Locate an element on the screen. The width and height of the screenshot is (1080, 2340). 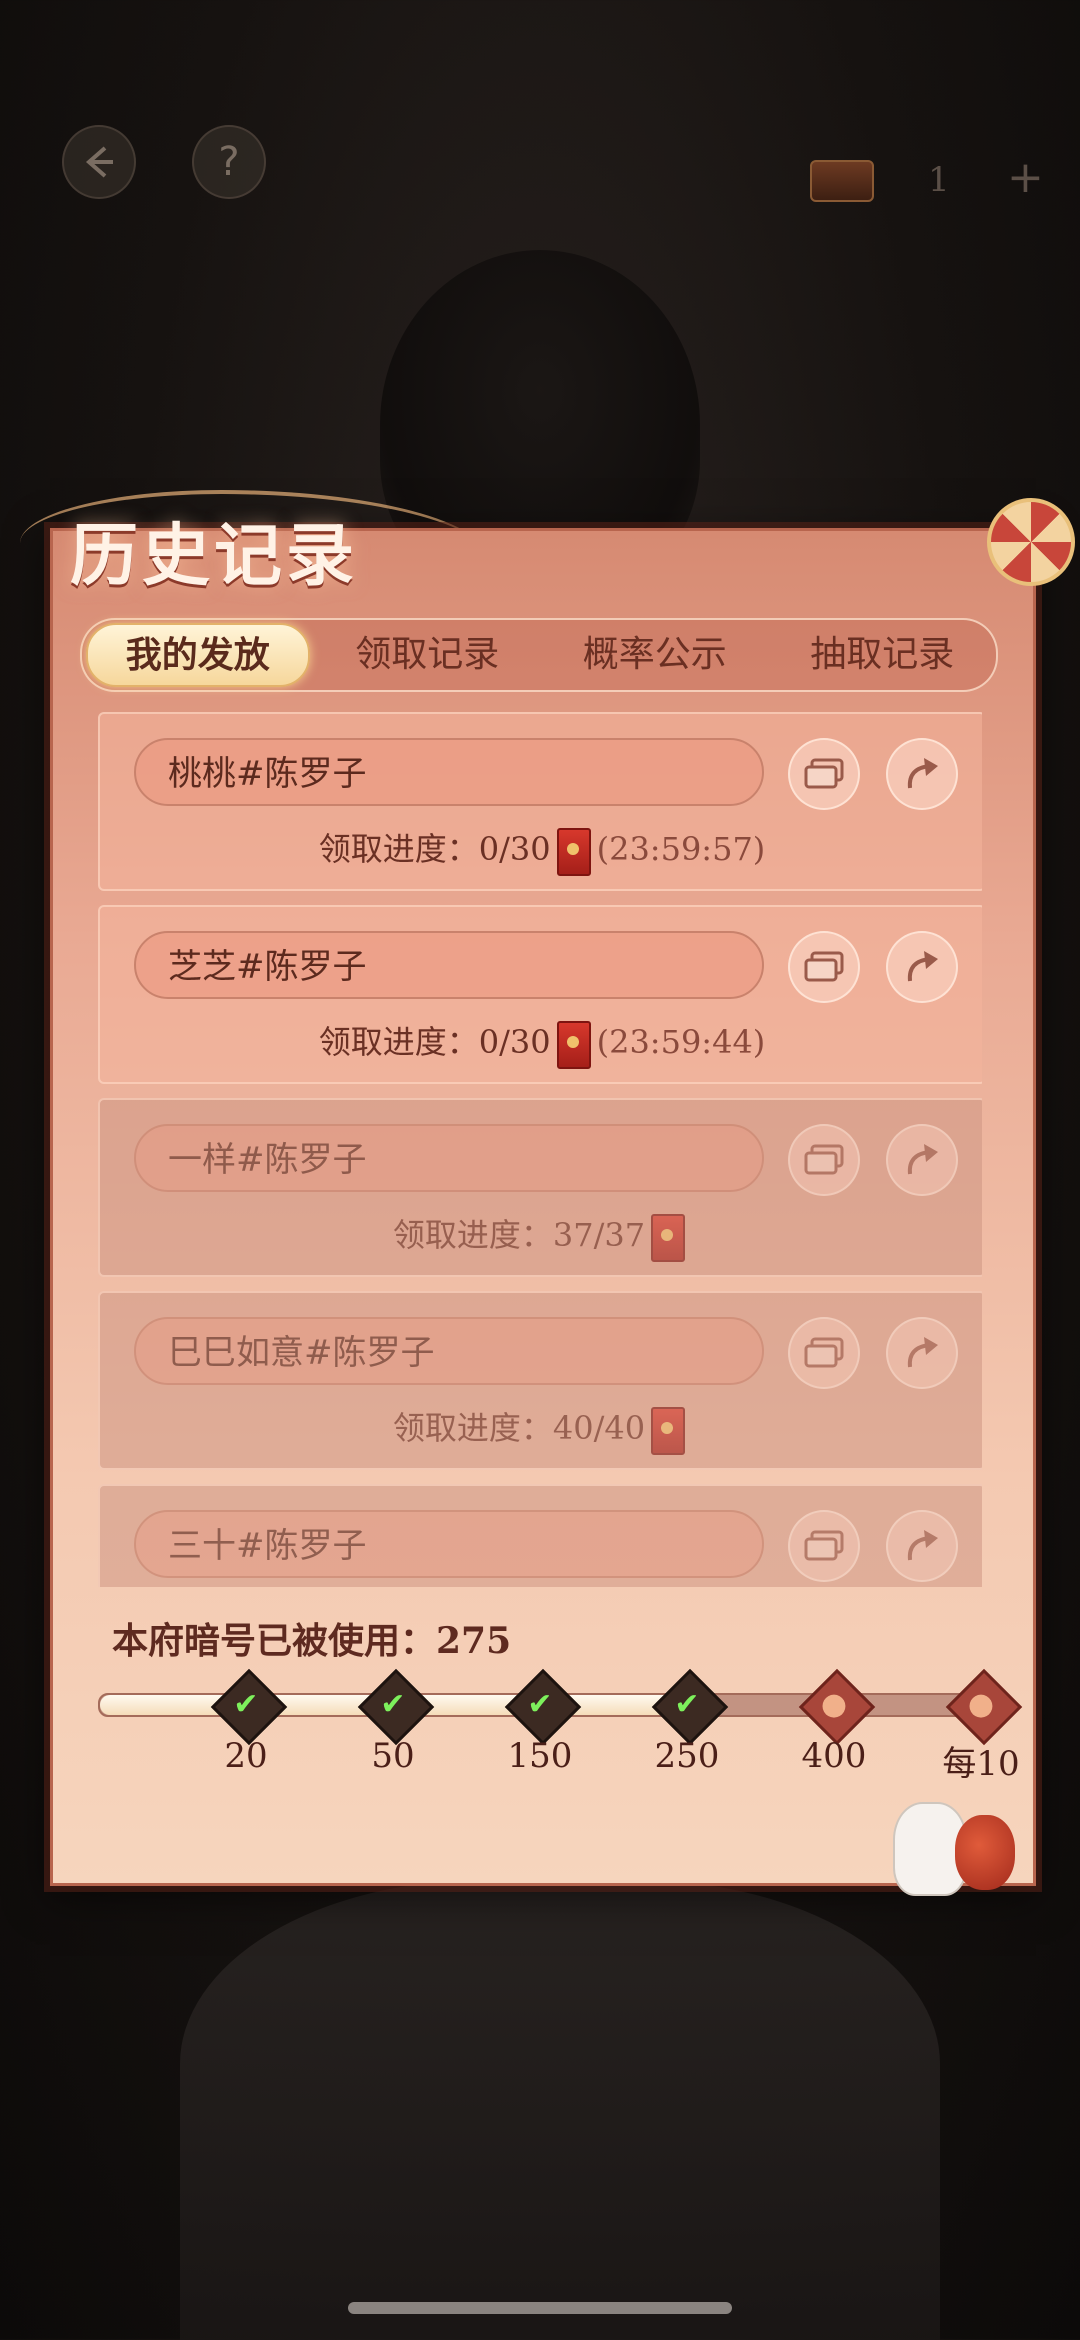
close-emblem-icon is located at coordinates (1031, 542).